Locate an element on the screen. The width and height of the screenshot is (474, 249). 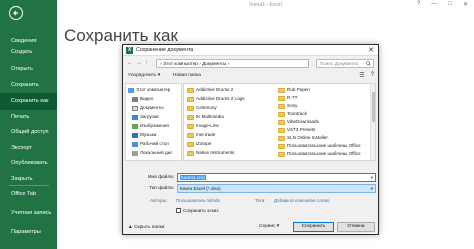
address-bar: › Этот компьютер › Документы › is located at coordinates (232, 63).